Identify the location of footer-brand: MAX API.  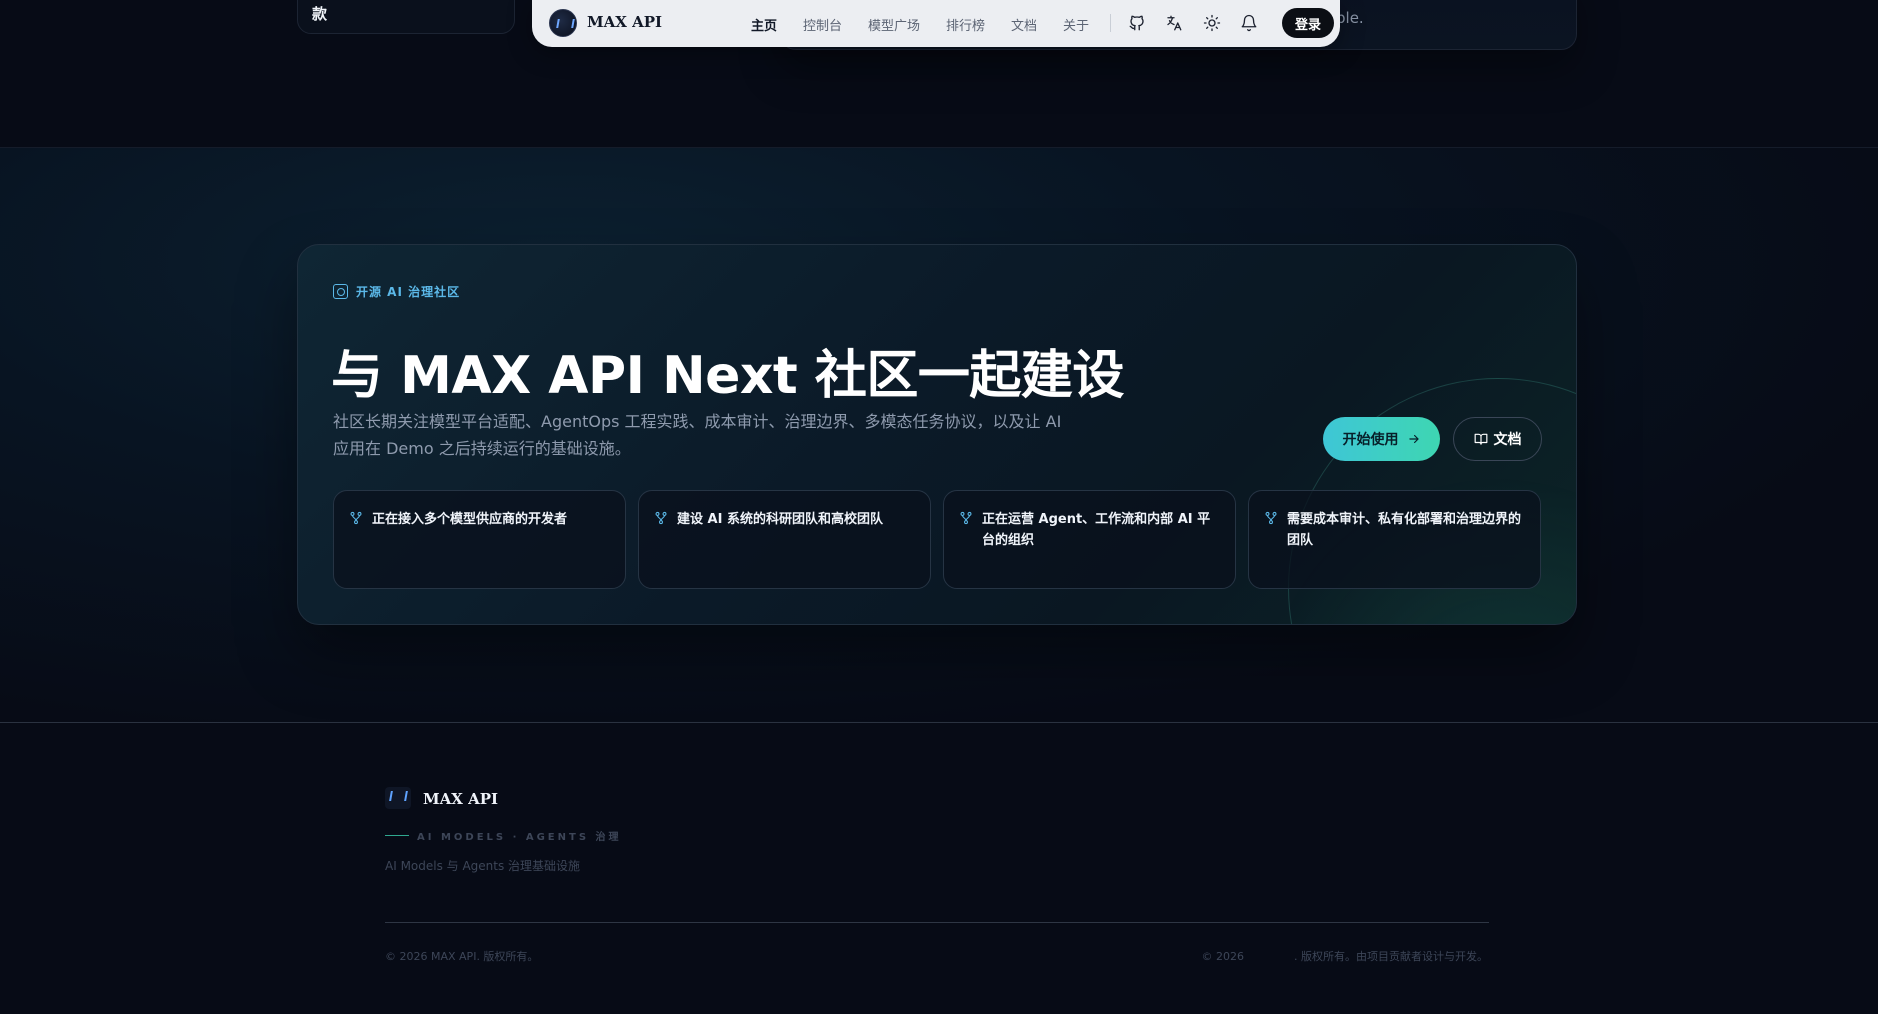
(460, 799).